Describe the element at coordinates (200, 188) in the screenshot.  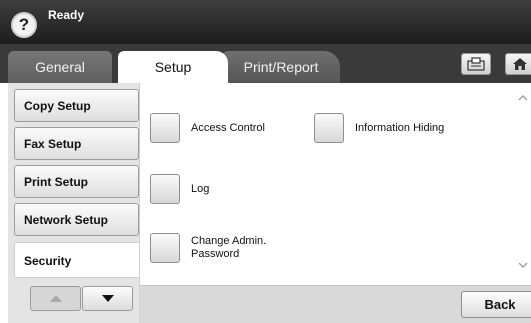
I see `option-label: Log` at that location.